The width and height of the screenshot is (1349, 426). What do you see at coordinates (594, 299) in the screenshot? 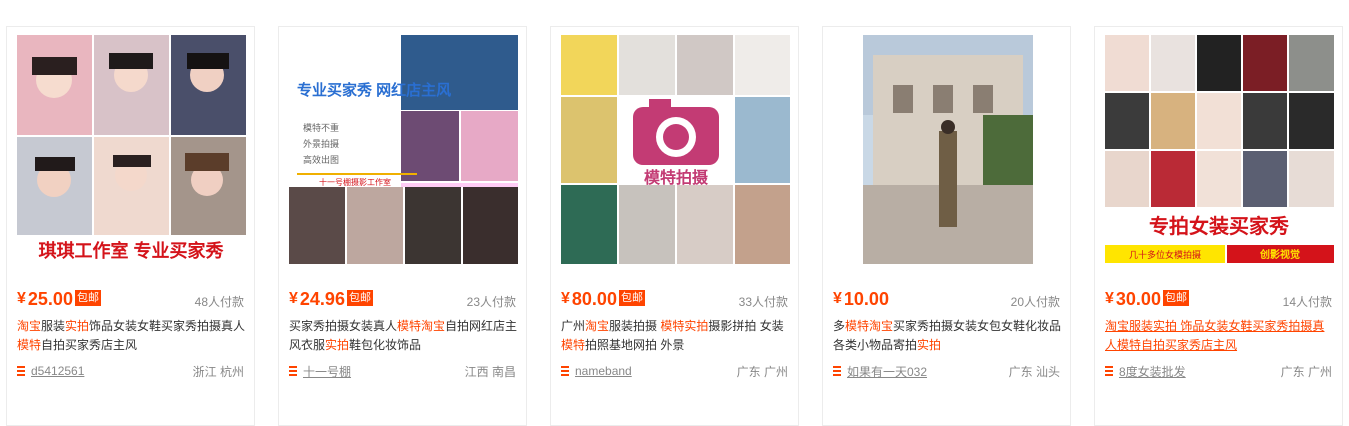
I see `price-value: 80.00` at bounding box center [594, 299].